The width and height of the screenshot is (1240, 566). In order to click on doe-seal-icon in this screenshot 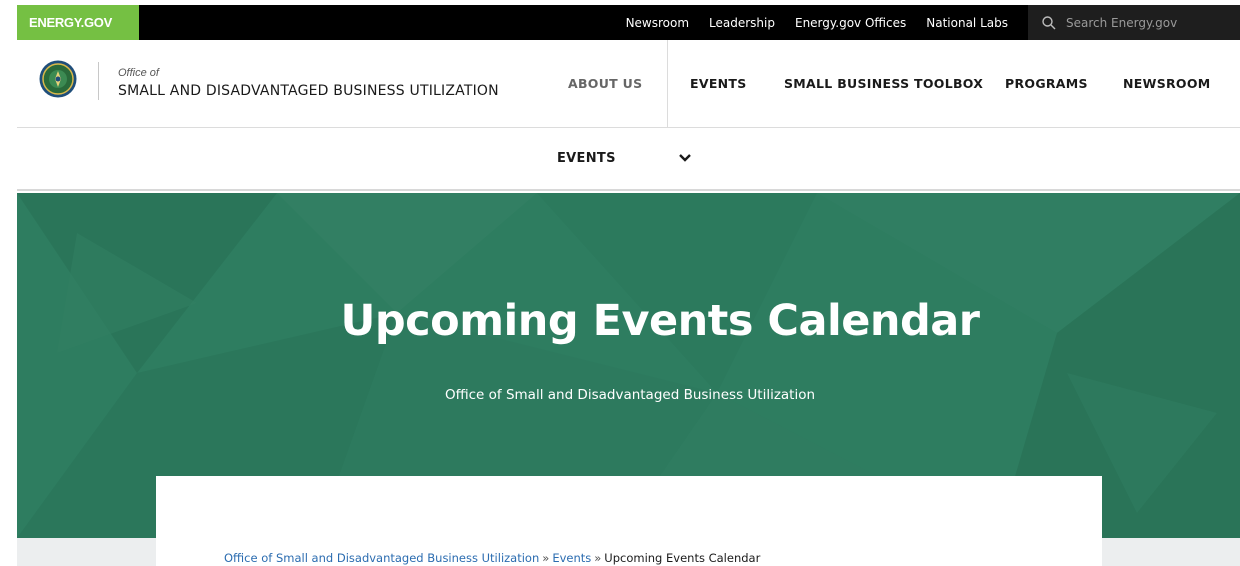, I will do `click(58, 79)`.